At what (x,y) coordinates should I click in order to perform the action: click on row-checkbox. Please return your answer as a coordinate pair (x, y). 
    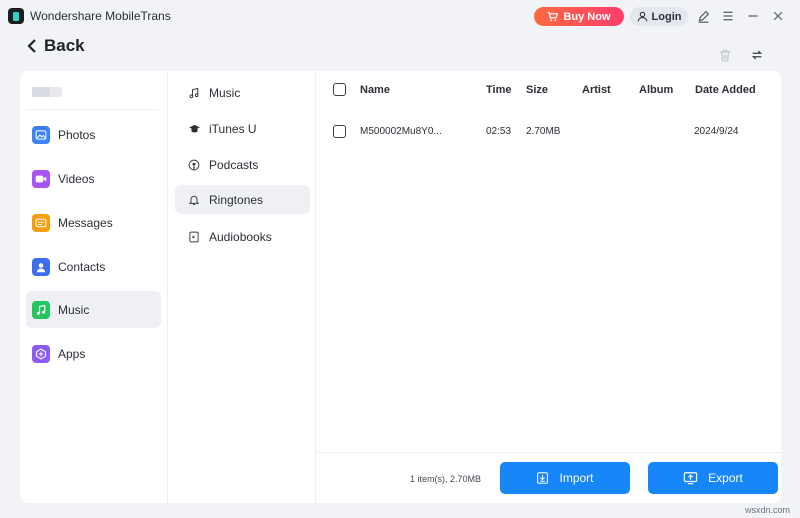
    Looking at the image, I should click on (339, 131).